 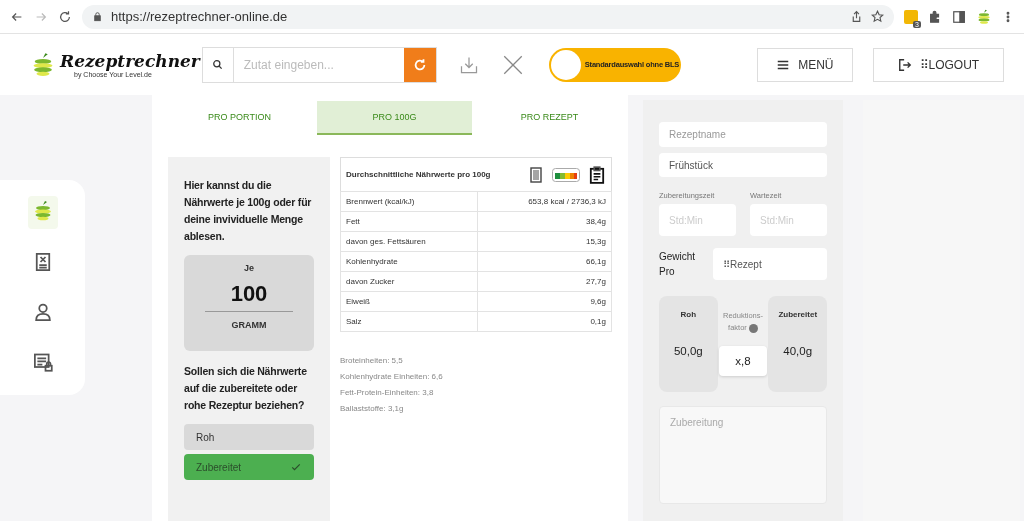 What do you see at coordinates (798, 315) in the screenshot?
I see `cooked-label: Zubereitet` at bounding box center [798, 315].